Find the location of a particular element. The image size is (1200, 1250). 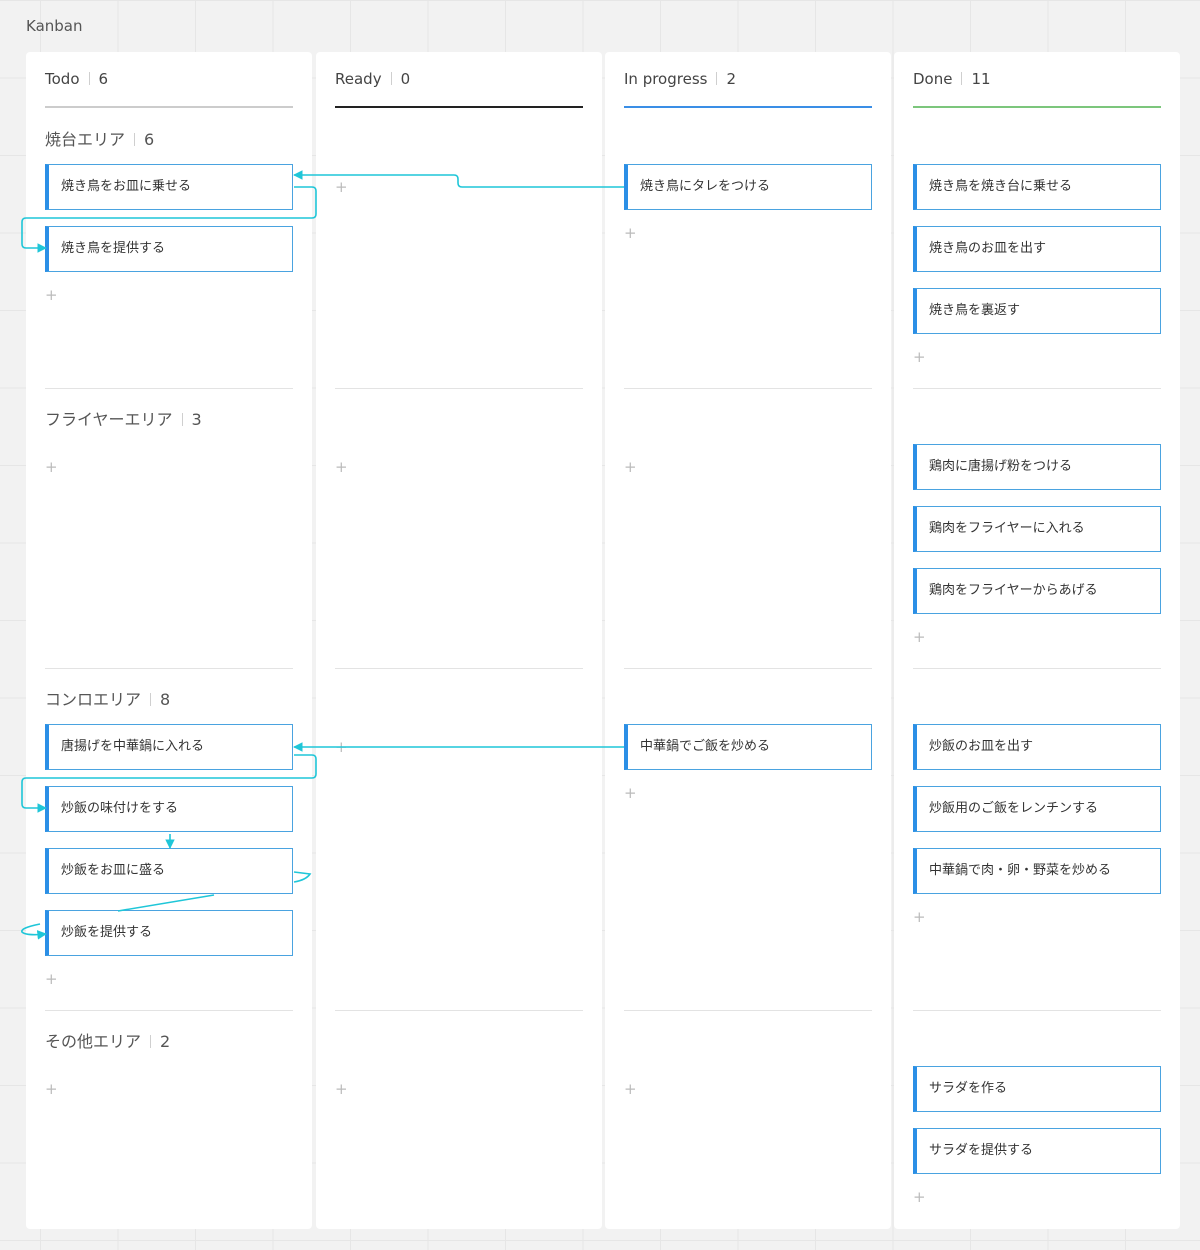

column-name: Todo is located at coordinates (62, 79).